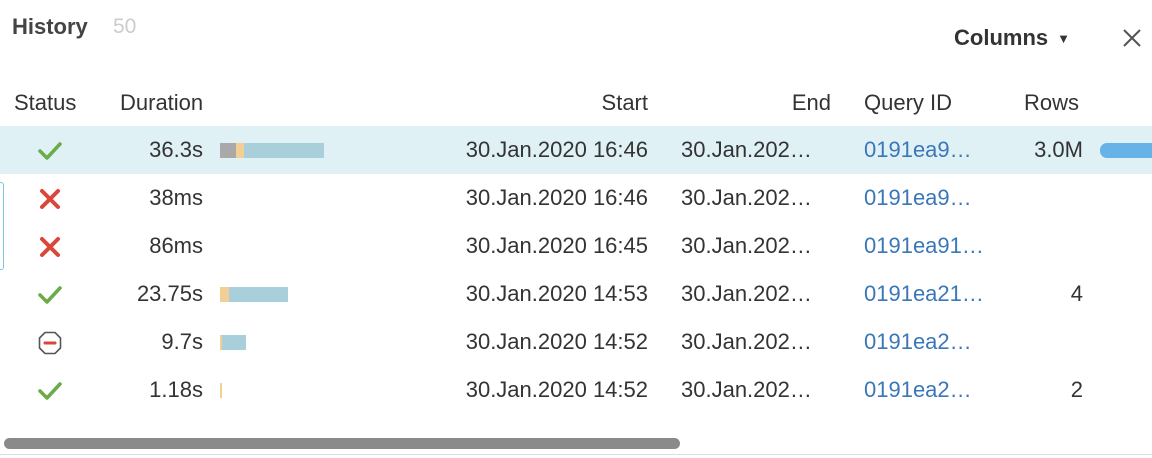  I want to click on caret-down-icon: ▼, so click(1063, 38).